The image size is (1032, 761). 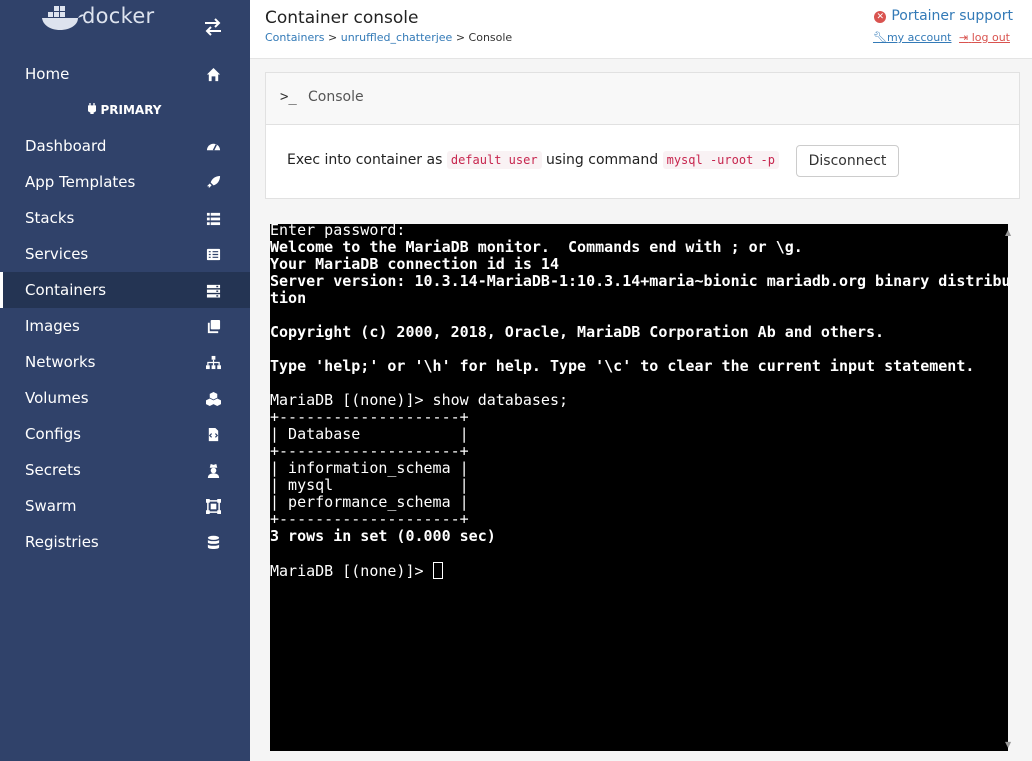 What do you see at coordinates (336, 97) in the screenshot?
I see `widget-title: Console` at bounding box center [336, 97].